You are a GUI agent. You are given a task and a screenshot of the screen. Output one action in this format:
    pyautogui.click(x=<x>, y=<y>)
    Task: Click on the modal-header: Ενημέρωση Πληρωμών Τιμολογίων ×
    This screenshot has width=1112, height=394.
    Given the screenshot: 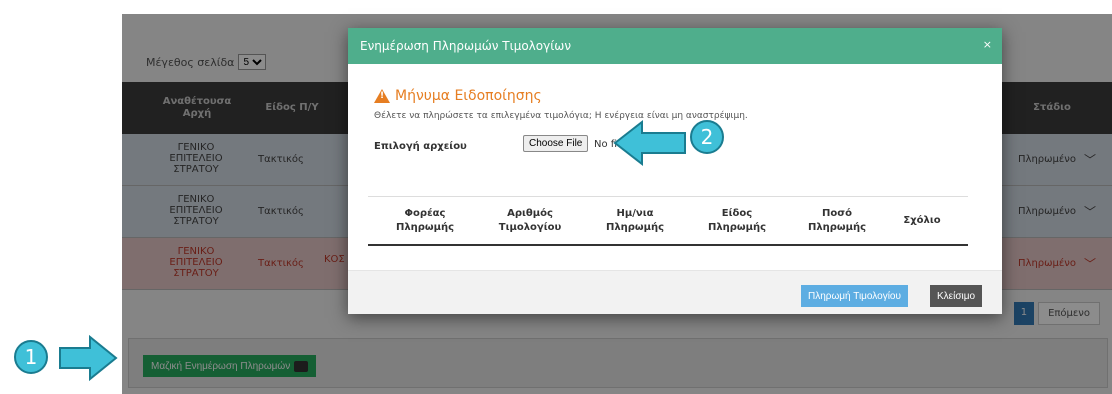 What is the action you would take?
    pyautogui.click(x=675, y=46)
    